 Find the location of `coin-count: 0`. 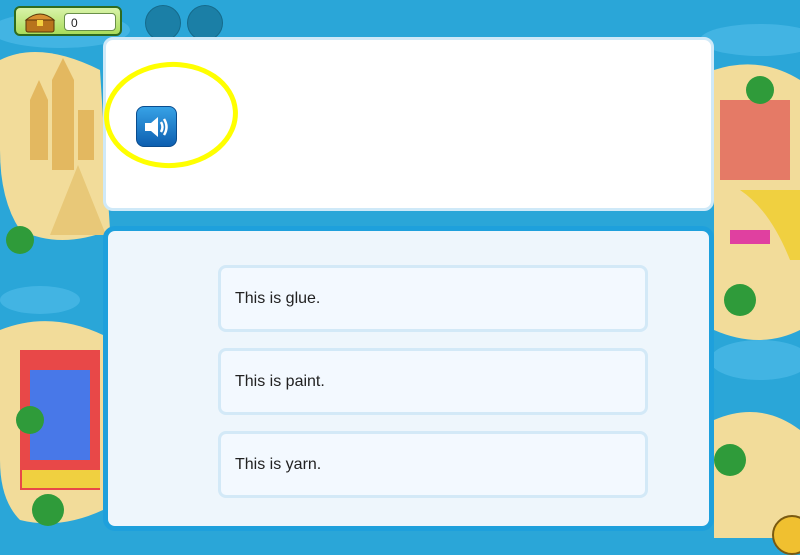

coin-count: 0 is located at coordinates (90, 22).